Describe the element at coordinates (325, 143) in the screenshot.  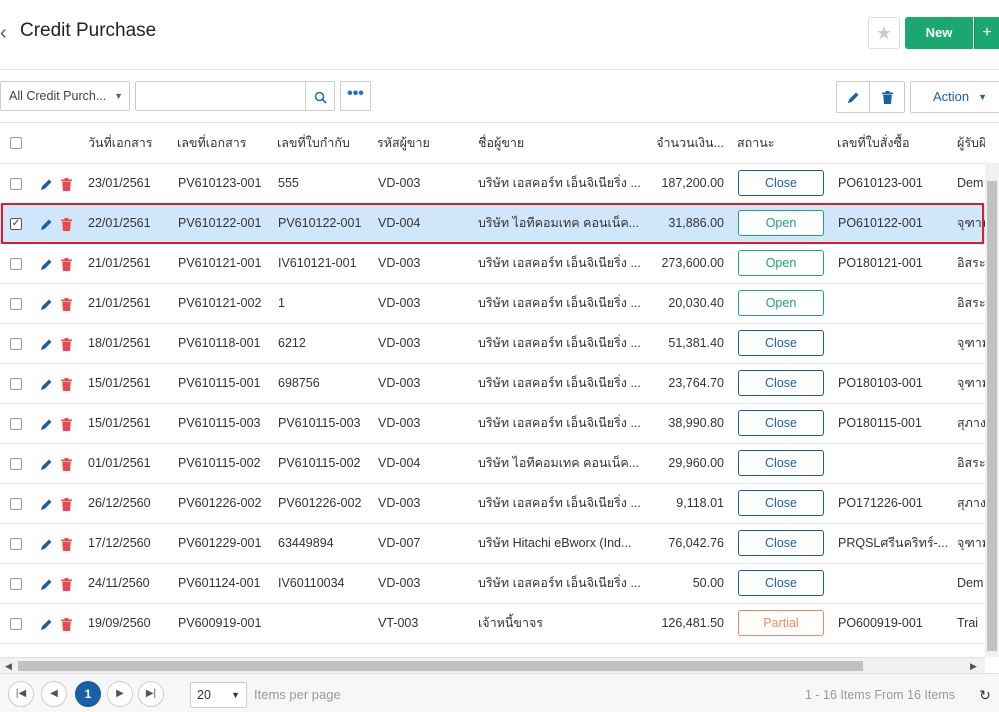
I see `column-header-invoice-no: เลขที่ใบกำกับ` at that location.